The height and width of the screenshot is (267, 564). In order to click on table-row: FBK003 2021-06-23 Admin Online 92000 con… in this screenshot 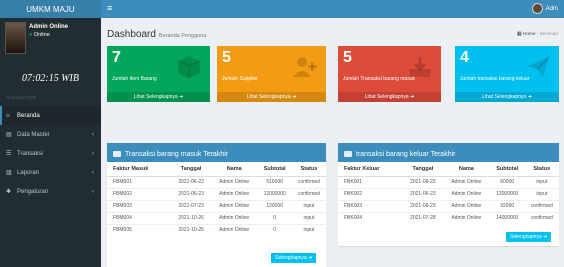, I will do `click(448, 205)`.